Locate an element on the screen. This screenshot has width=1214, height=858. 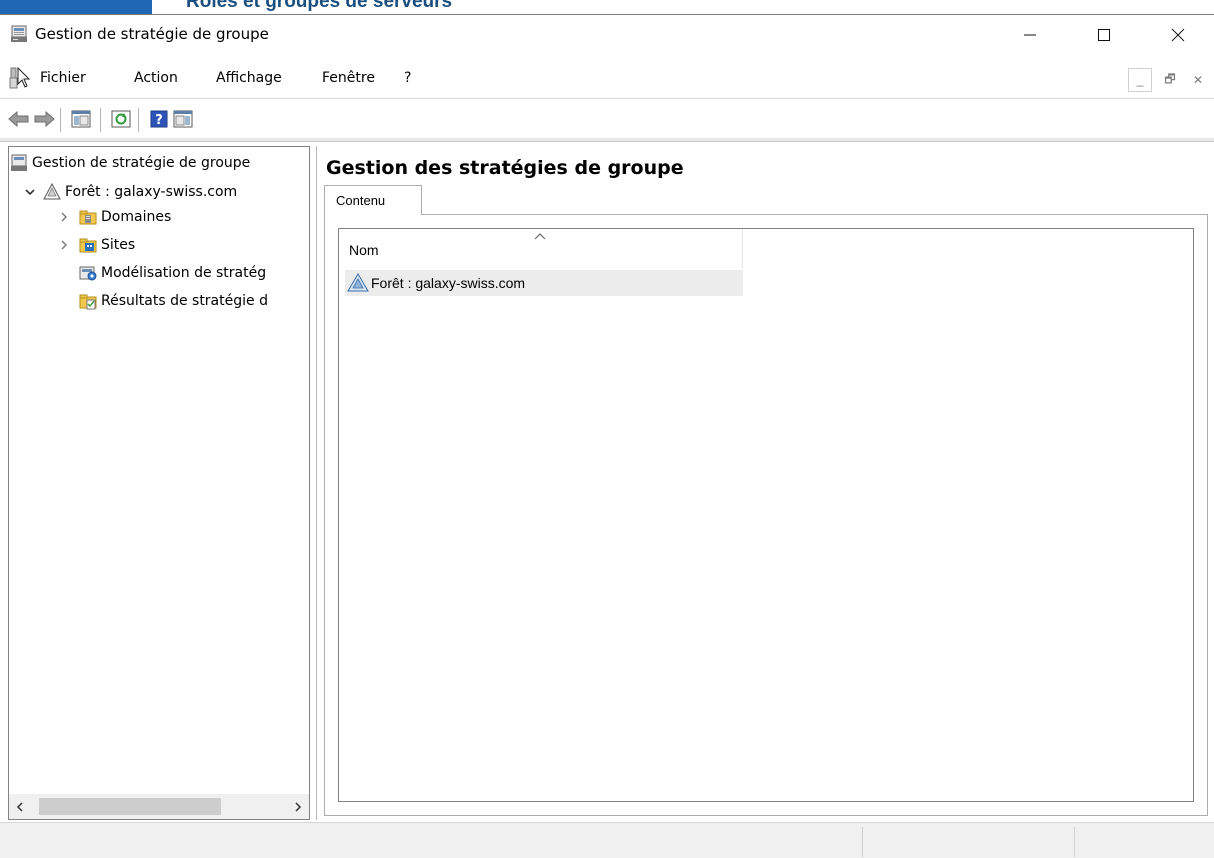
refresh-icon is located at coordinates (121, 119).